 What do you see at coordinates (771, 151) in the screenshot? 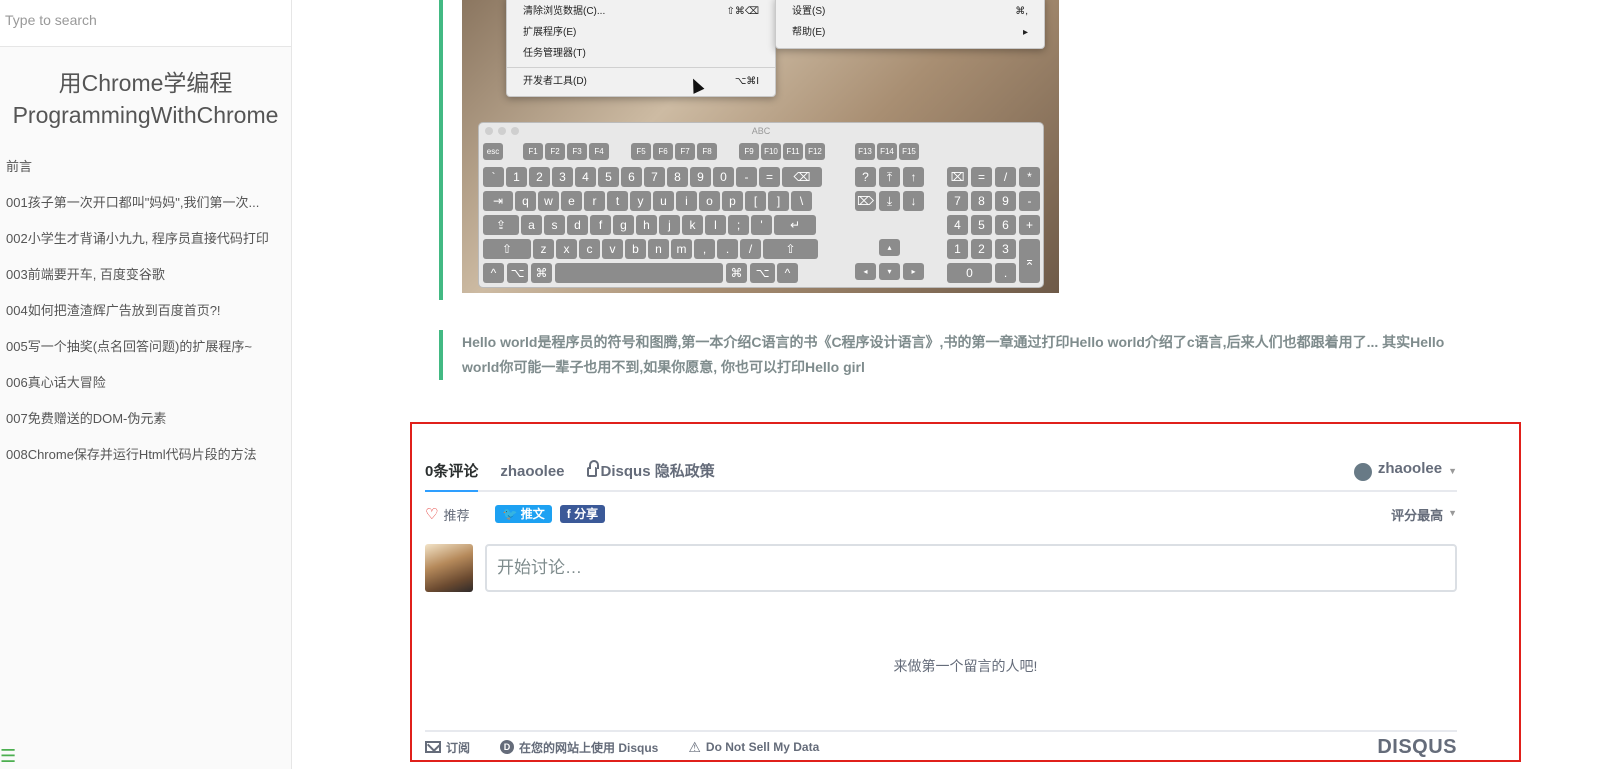
I see `keyboard-key: F10` at bounding box center [771, 151].